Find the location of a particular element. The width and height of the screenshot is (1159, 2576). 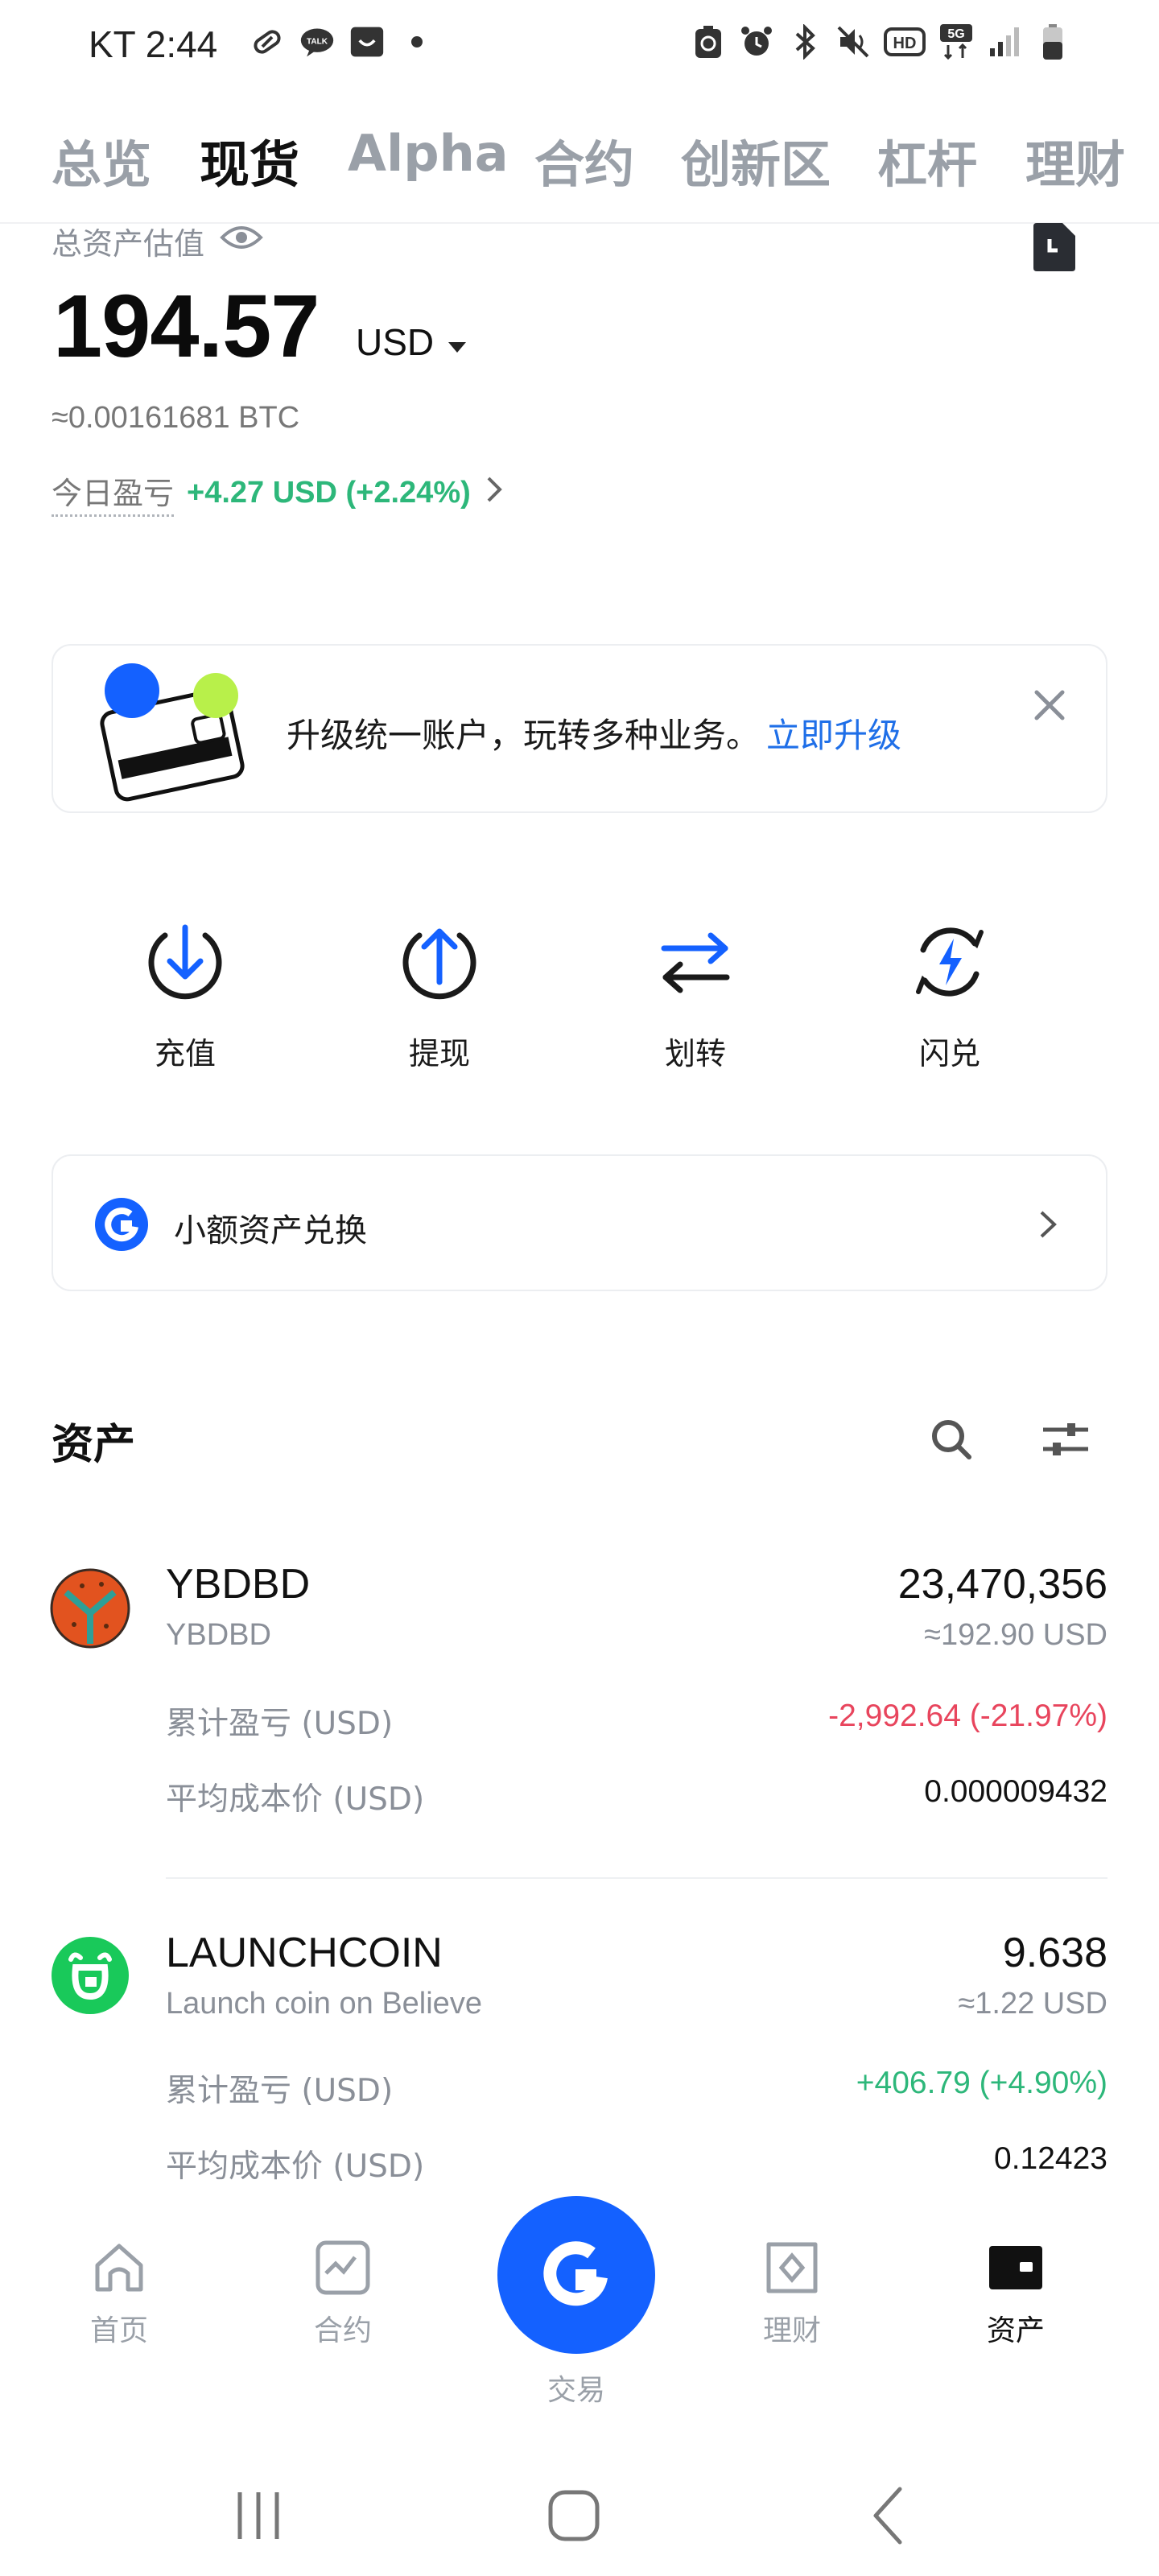

currency-selector: USD is located at coordinates (412, 342).